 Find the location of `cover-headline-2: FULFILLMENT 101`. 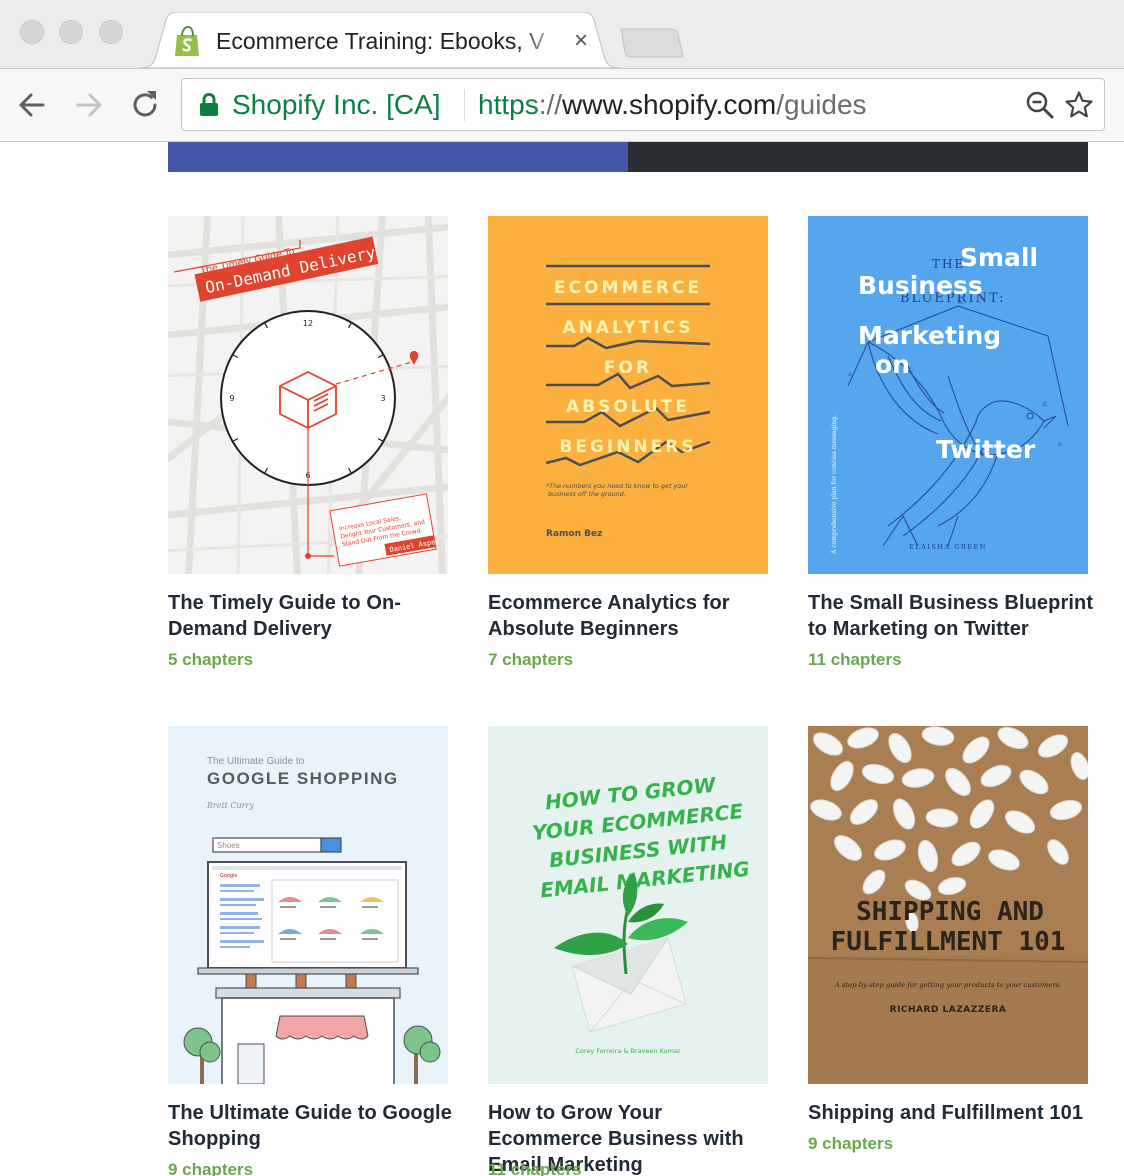

cover-headline-2: FULFILLMENT 101 is located at coordinates (948, 942).